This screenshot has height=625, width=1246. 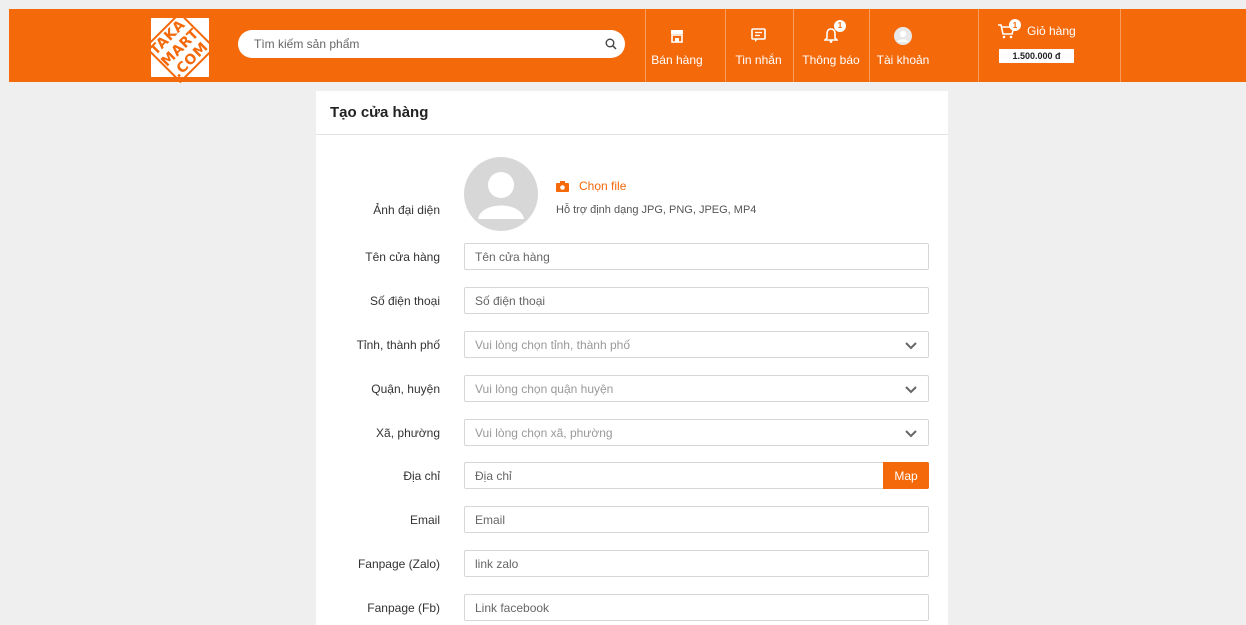 What do you see at coordinates (408, 432) in the screenshot?
I see `field-label: Xã, phường` at bounding box center [408, 432].